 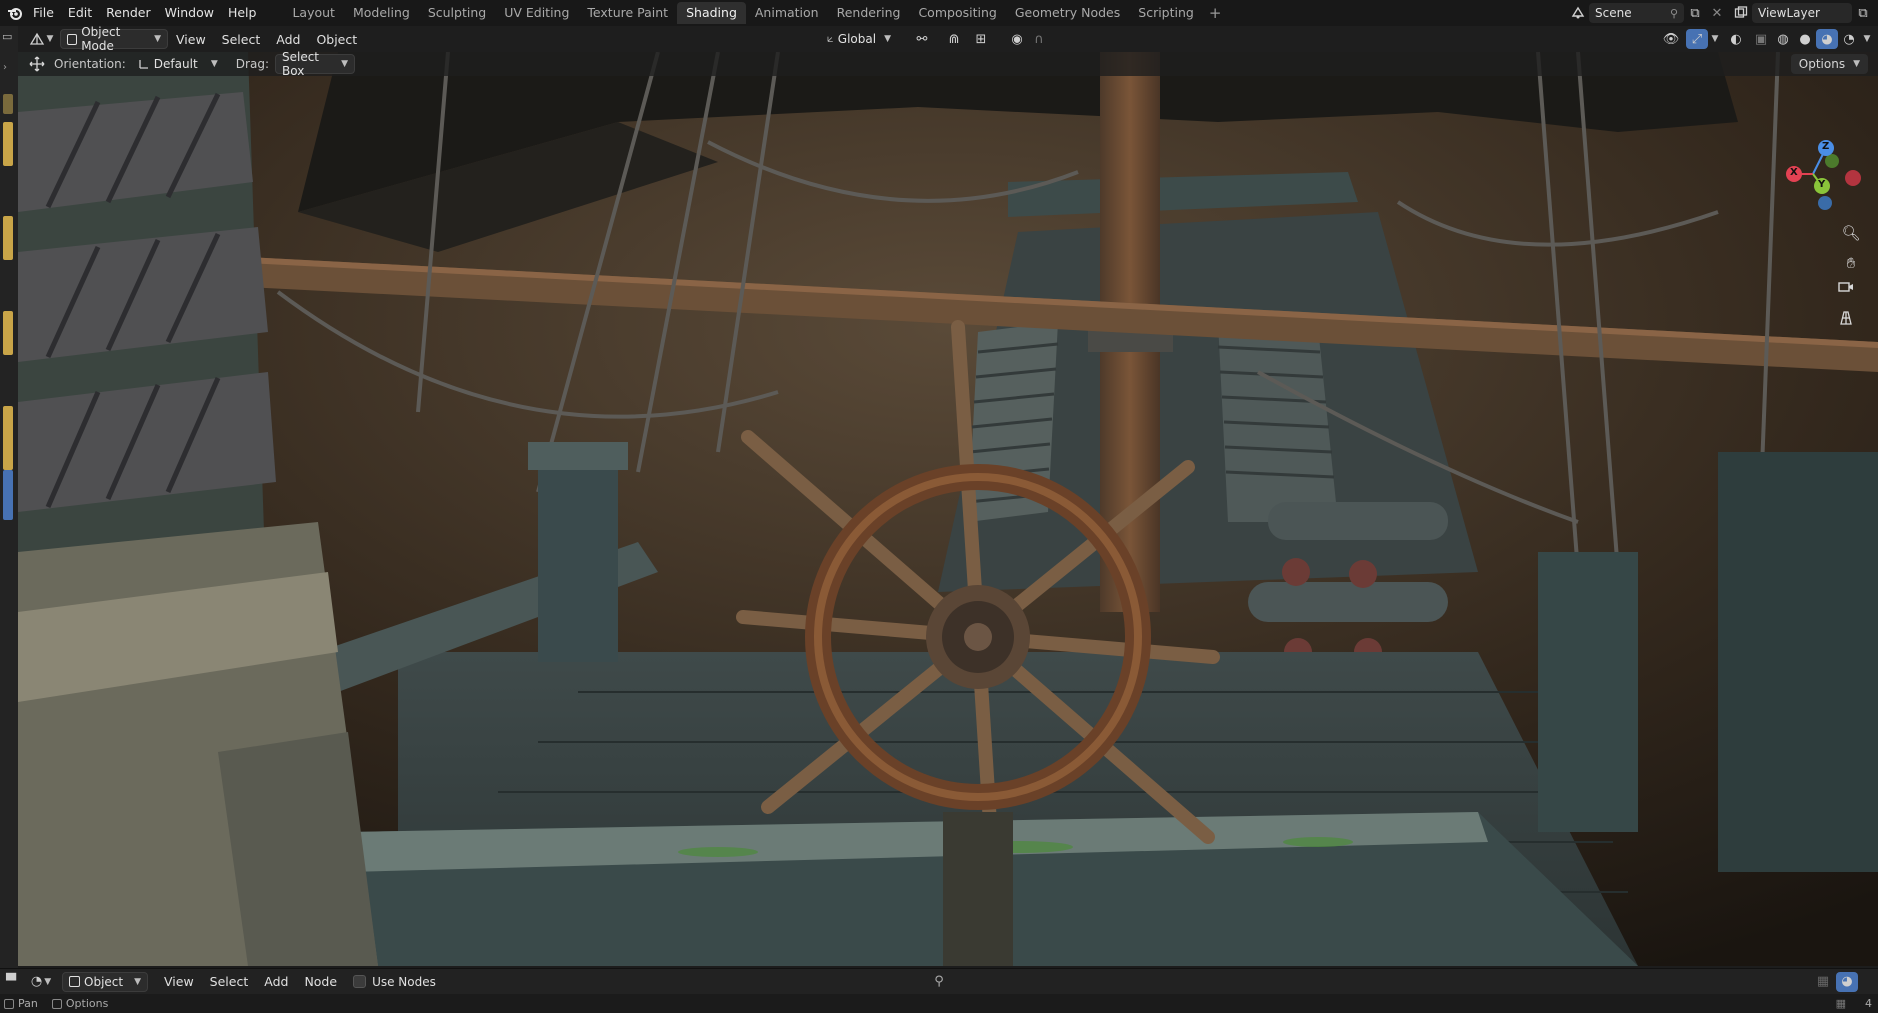 I want to click on tab-rendering: Rendering, so click(x=869, y=13).